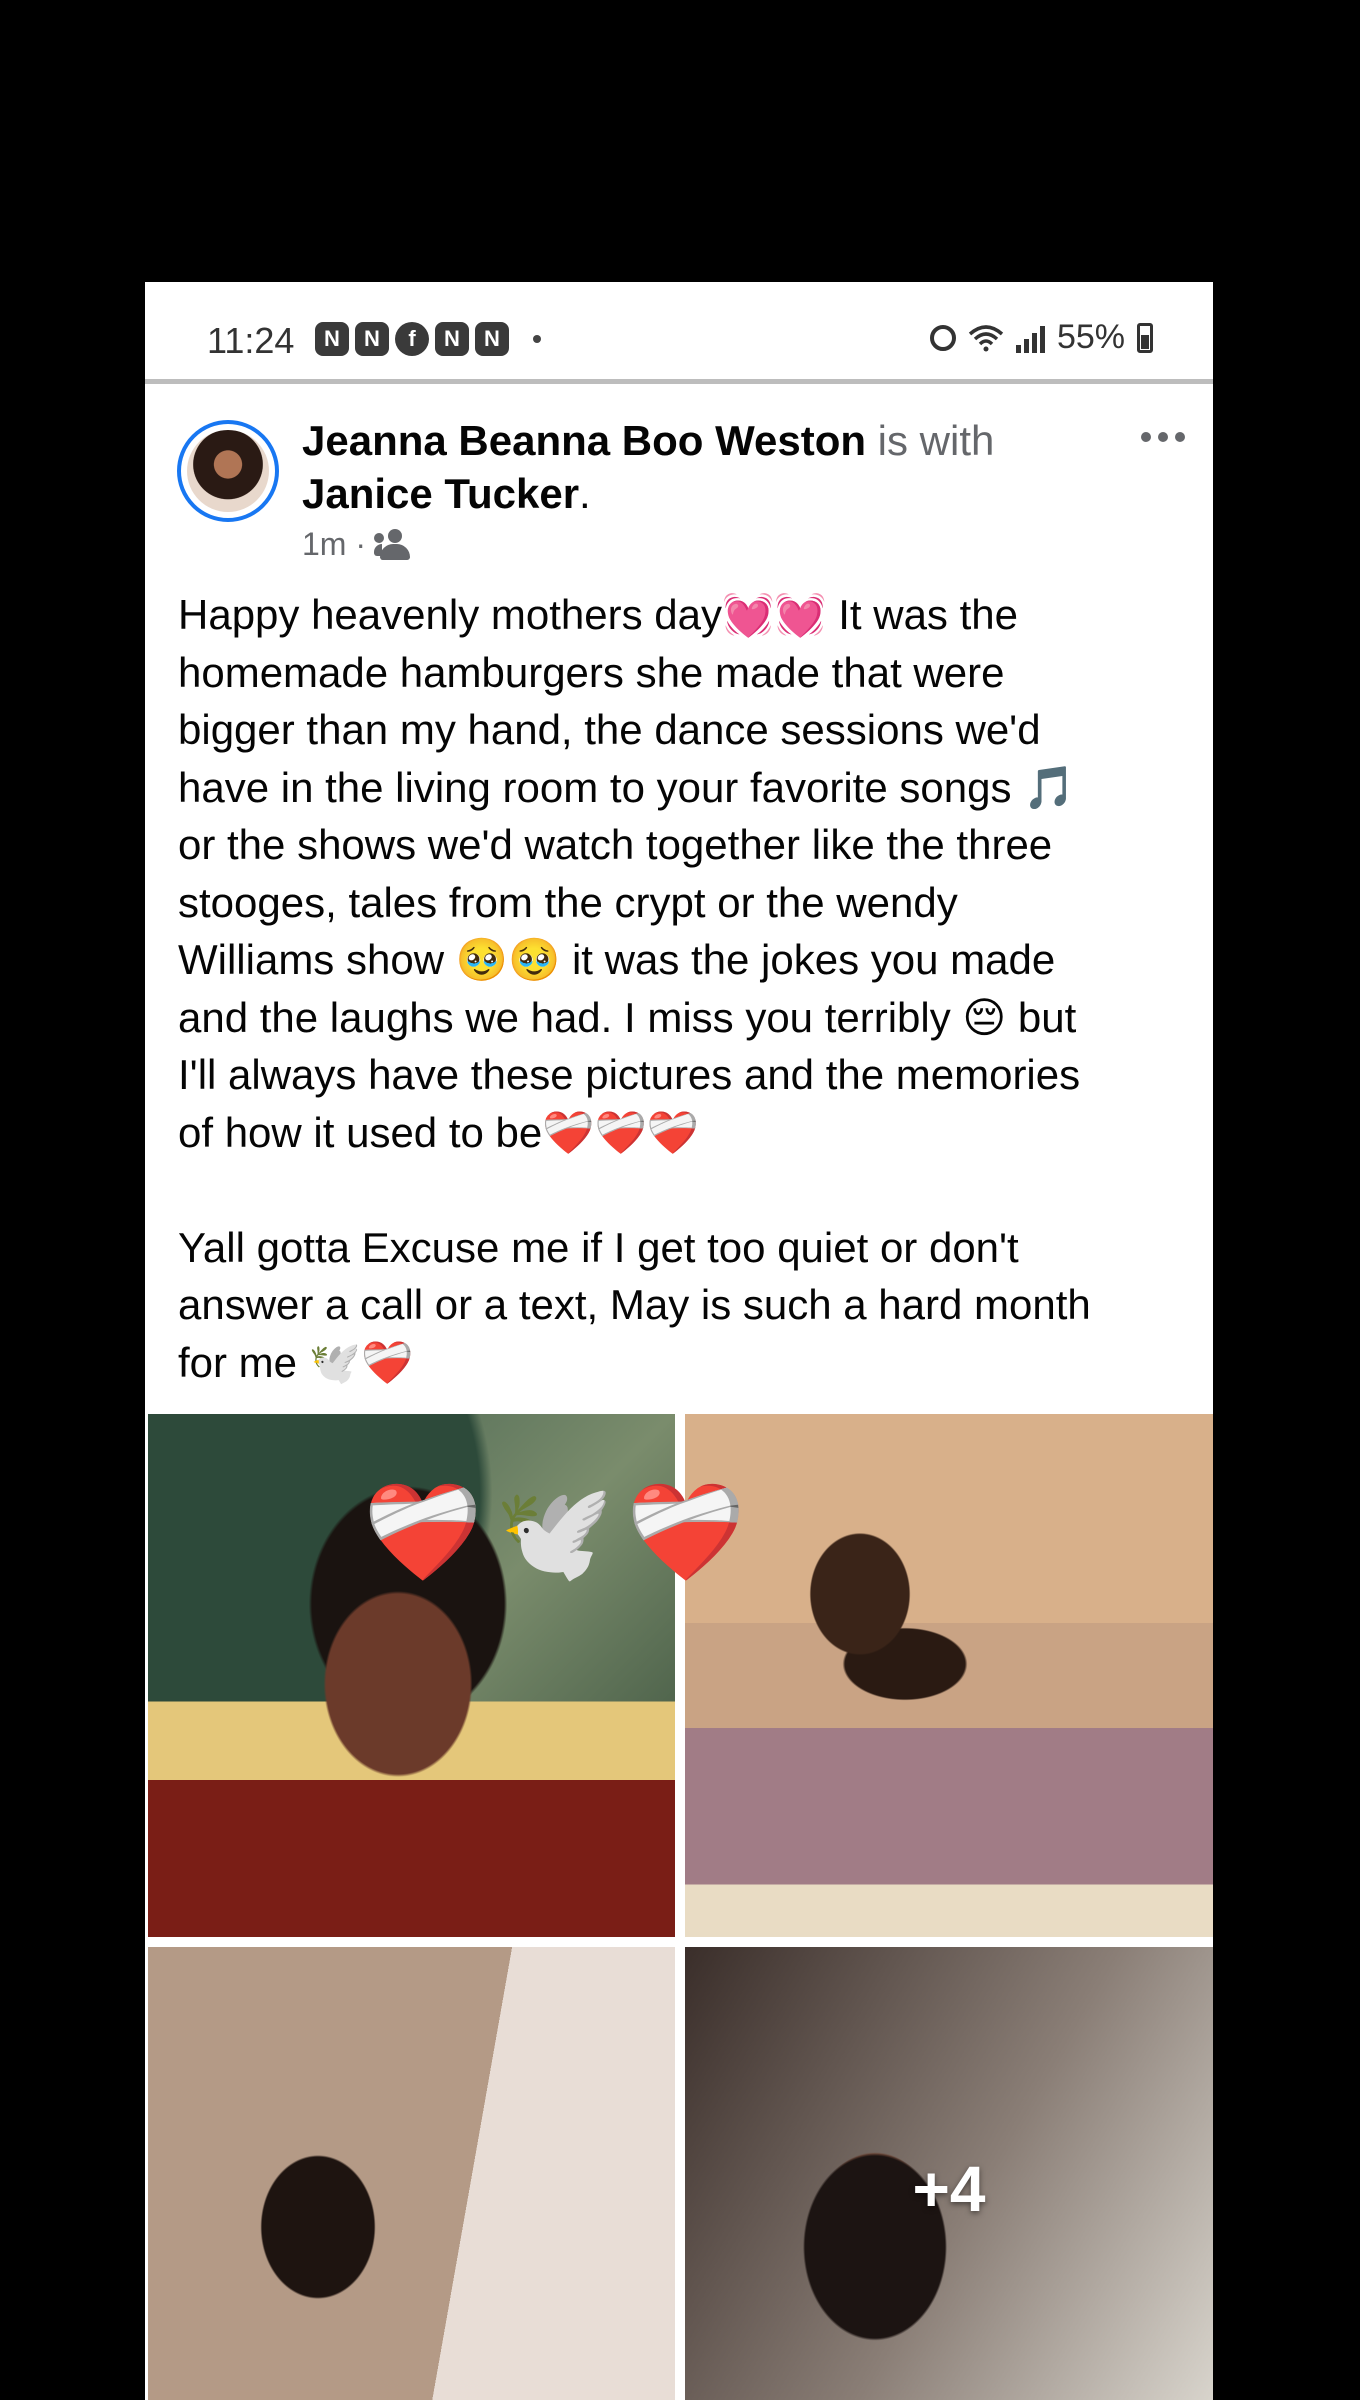 The width and height of the screenshot is (1360, 2400). I want to click on author-avatar, so click(228, 471).